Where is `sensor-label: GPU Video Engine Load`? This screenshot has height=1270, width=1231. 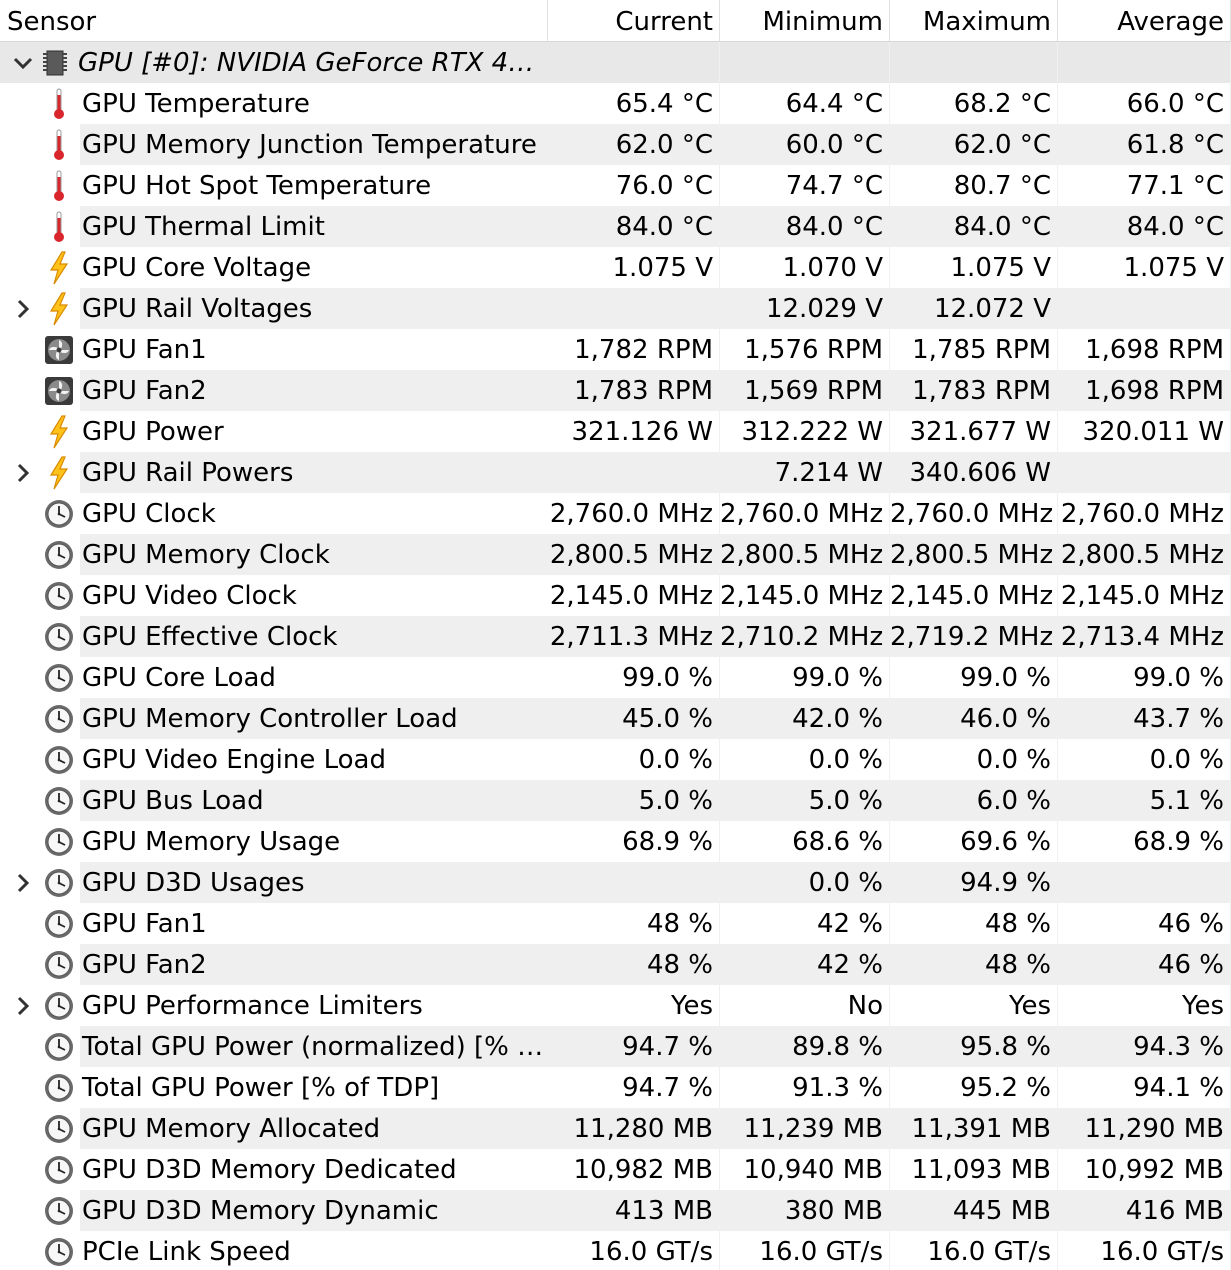
sensor-label: GPU Video Engine Load is located at coordinates (234, 760).